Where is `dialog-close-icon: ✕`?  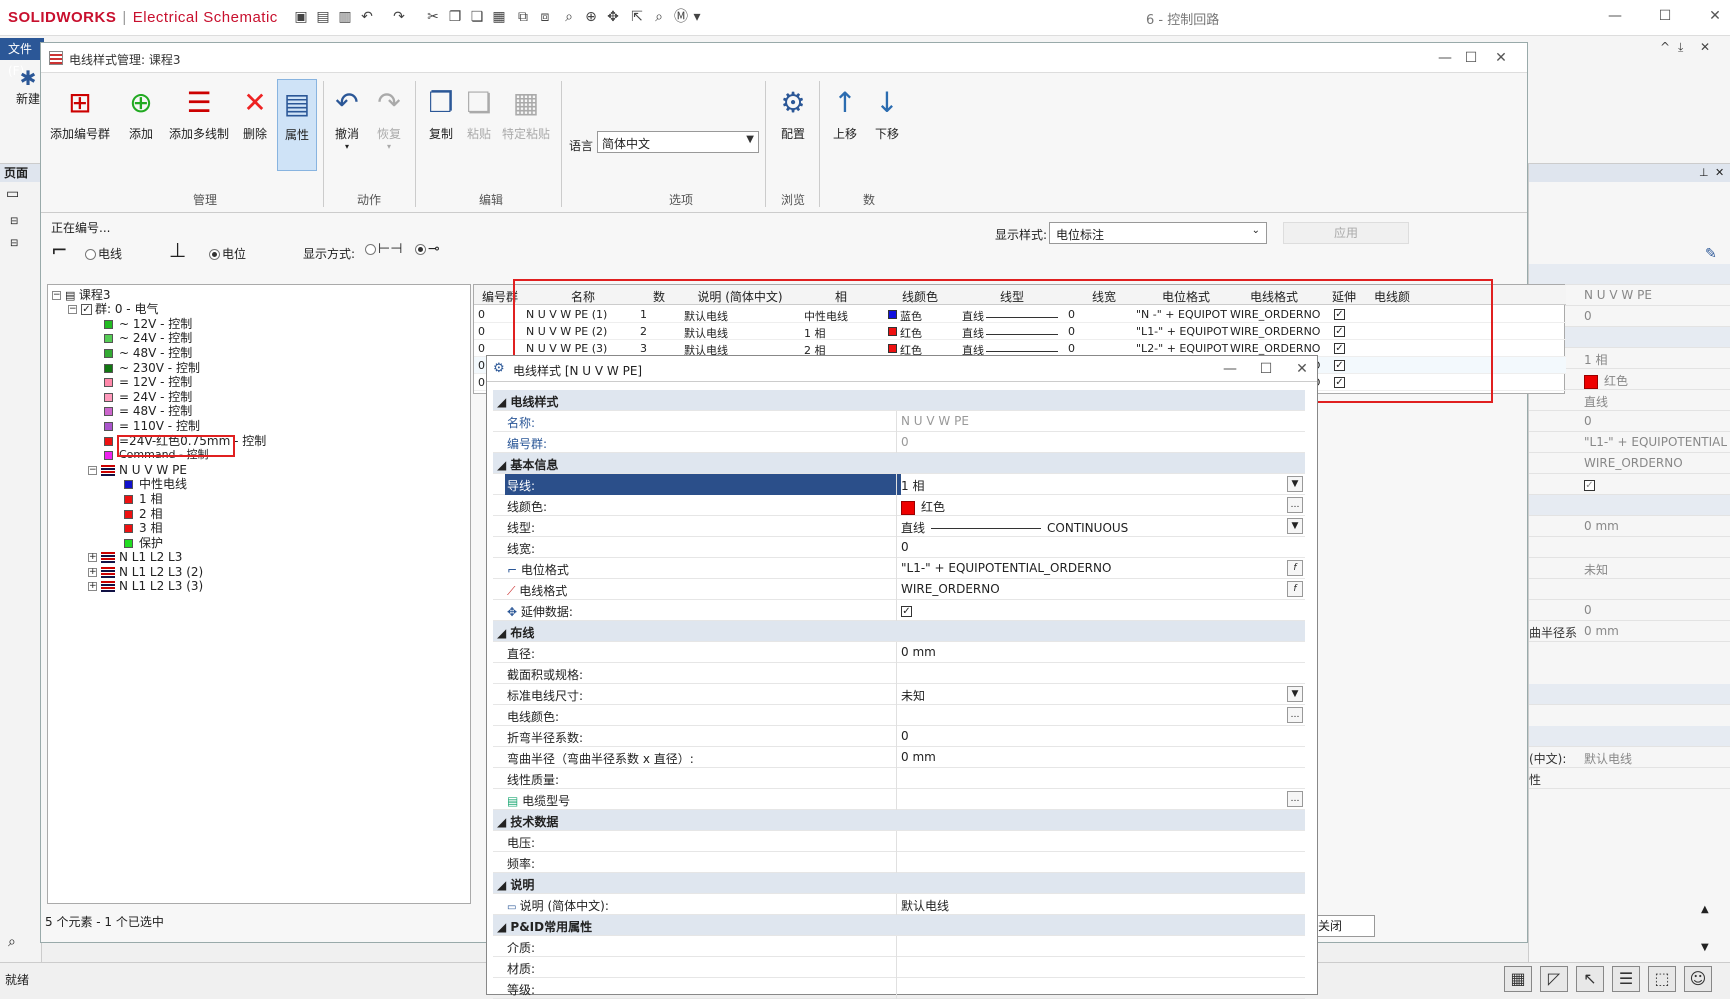 dialog-close-icon: ✕ is located at coordinates (1501, 58).